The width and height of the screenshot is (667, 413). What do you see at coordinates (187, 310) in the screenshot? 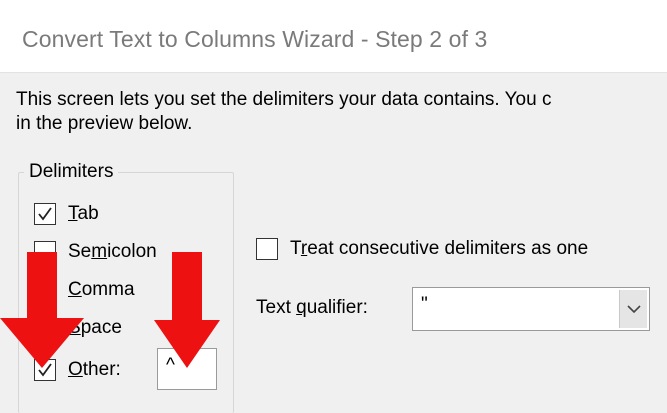
I see `annotation-arrow-right` at bounding box center [187, 310].